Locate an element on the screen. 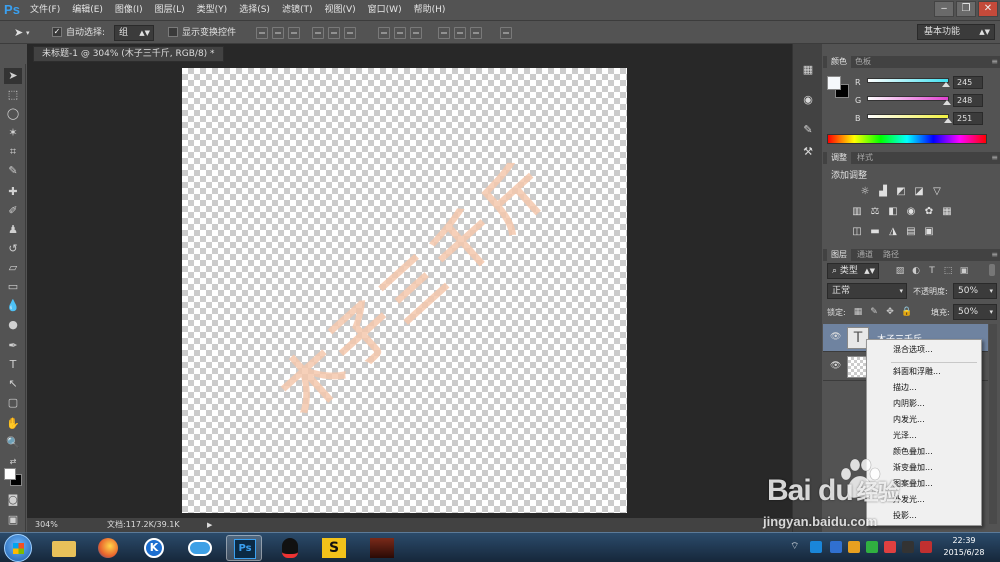 This screenshot has width=1000, height=562. filter-smart-object-icon: ▣ is located at coordinates (964, 271).